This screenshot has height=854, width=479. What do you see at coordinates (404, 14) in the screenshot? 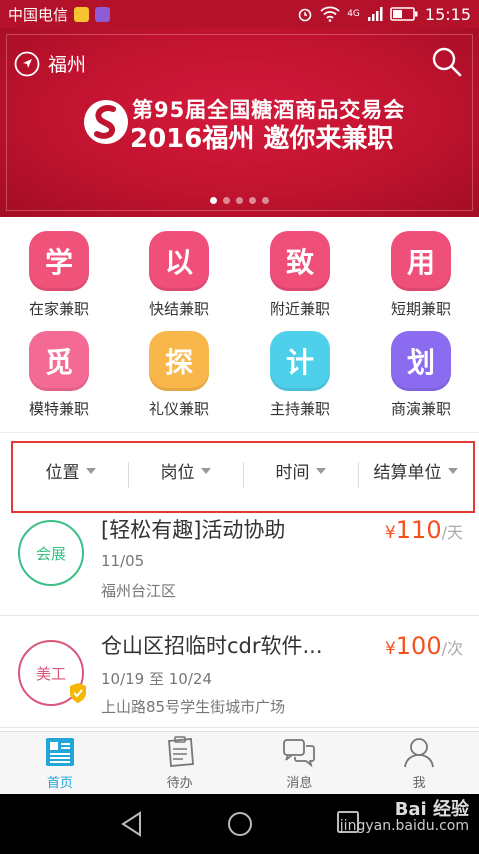
I see `battery-icon` at bounding box center [404, 14].